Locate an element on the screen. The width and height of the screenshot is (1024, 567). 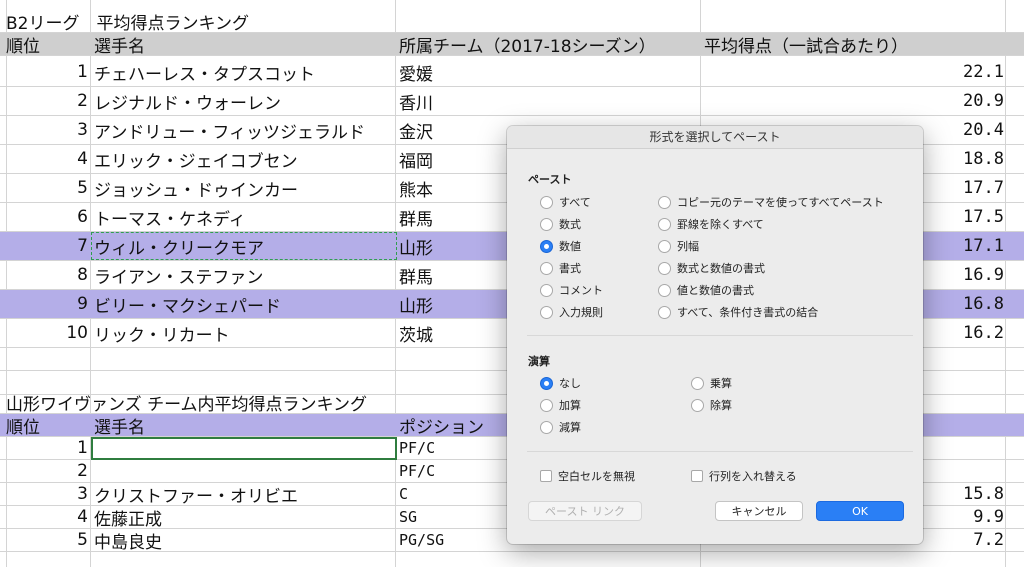
player-name-cell: アンドリュー・フィッツジェラルド is located at coordinates (244, 130).